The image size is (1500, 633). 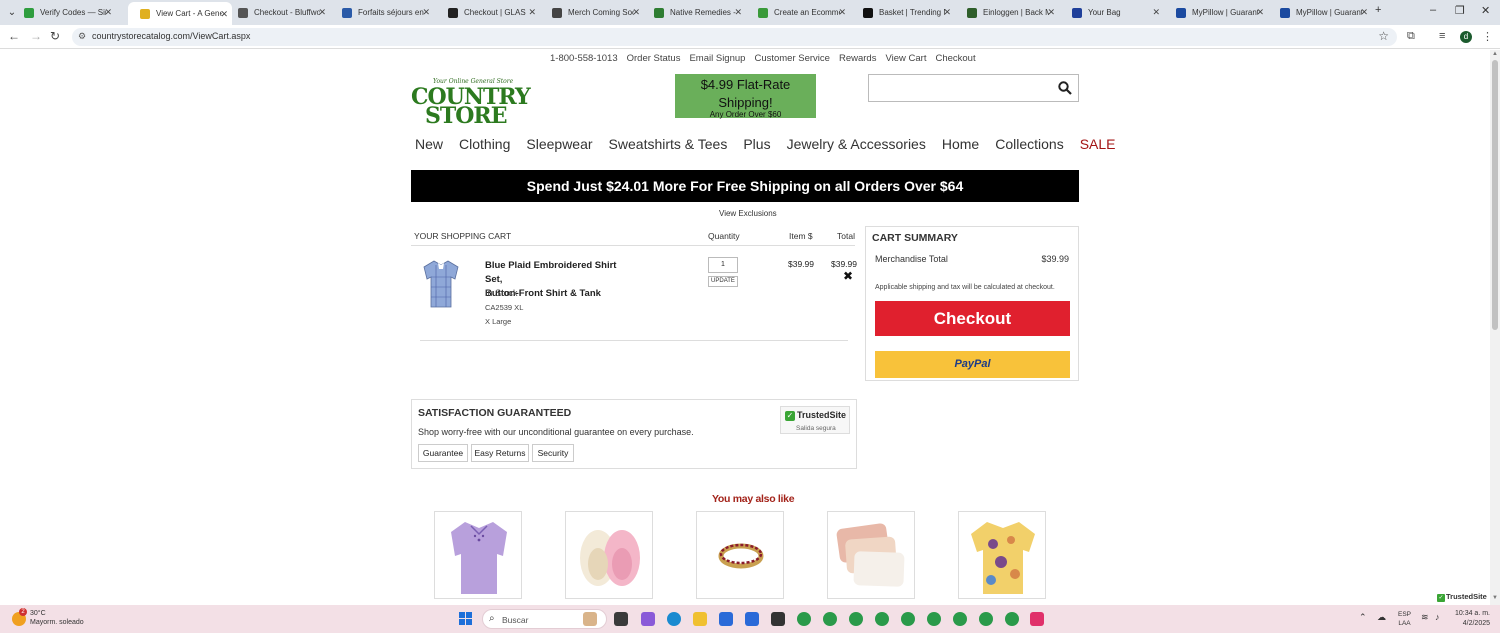 What do you see at coordinates (484, 144) in the screenshot?
I see `nav-clothing: Clothing` at bounding box center [484, 144].